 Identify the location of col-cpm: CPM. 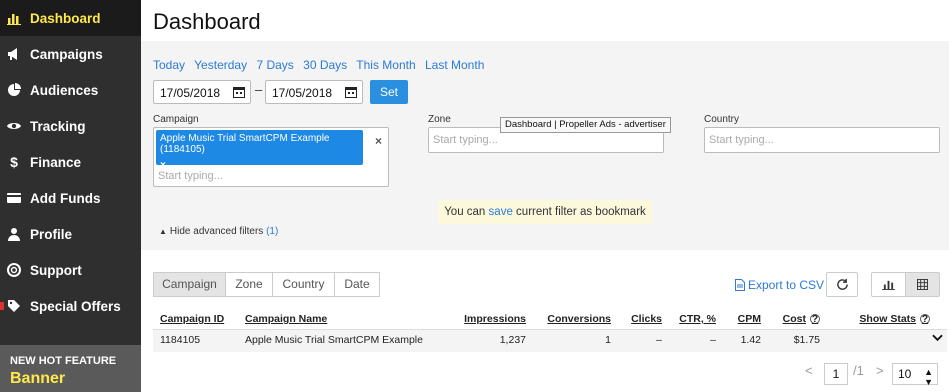
(749, 319).